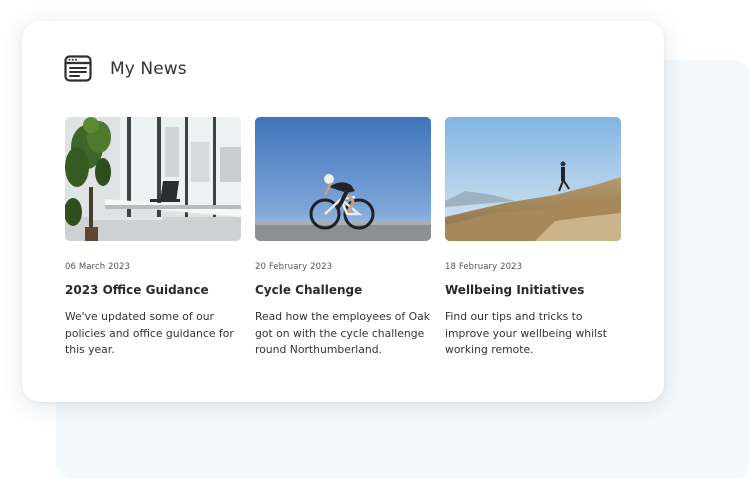 Image resolution: width=750 pixels, height=479 pixels. I want to click on article-headline: Wellbeing Initiatives, so click(533, 290).